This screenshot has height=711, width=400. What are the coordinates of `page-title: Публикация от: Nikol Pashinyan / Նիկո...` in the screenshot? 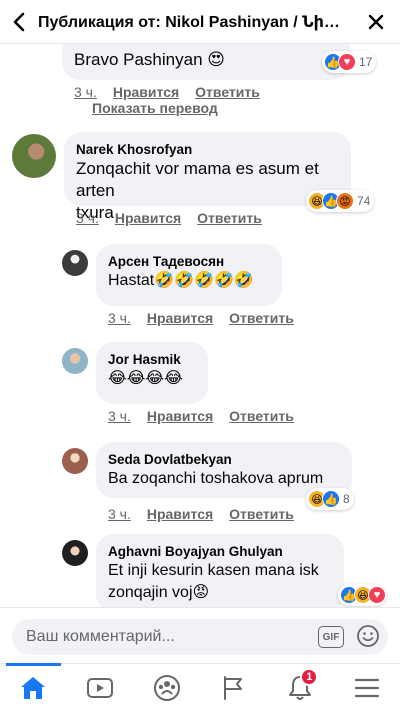 It's located at (194, 22).